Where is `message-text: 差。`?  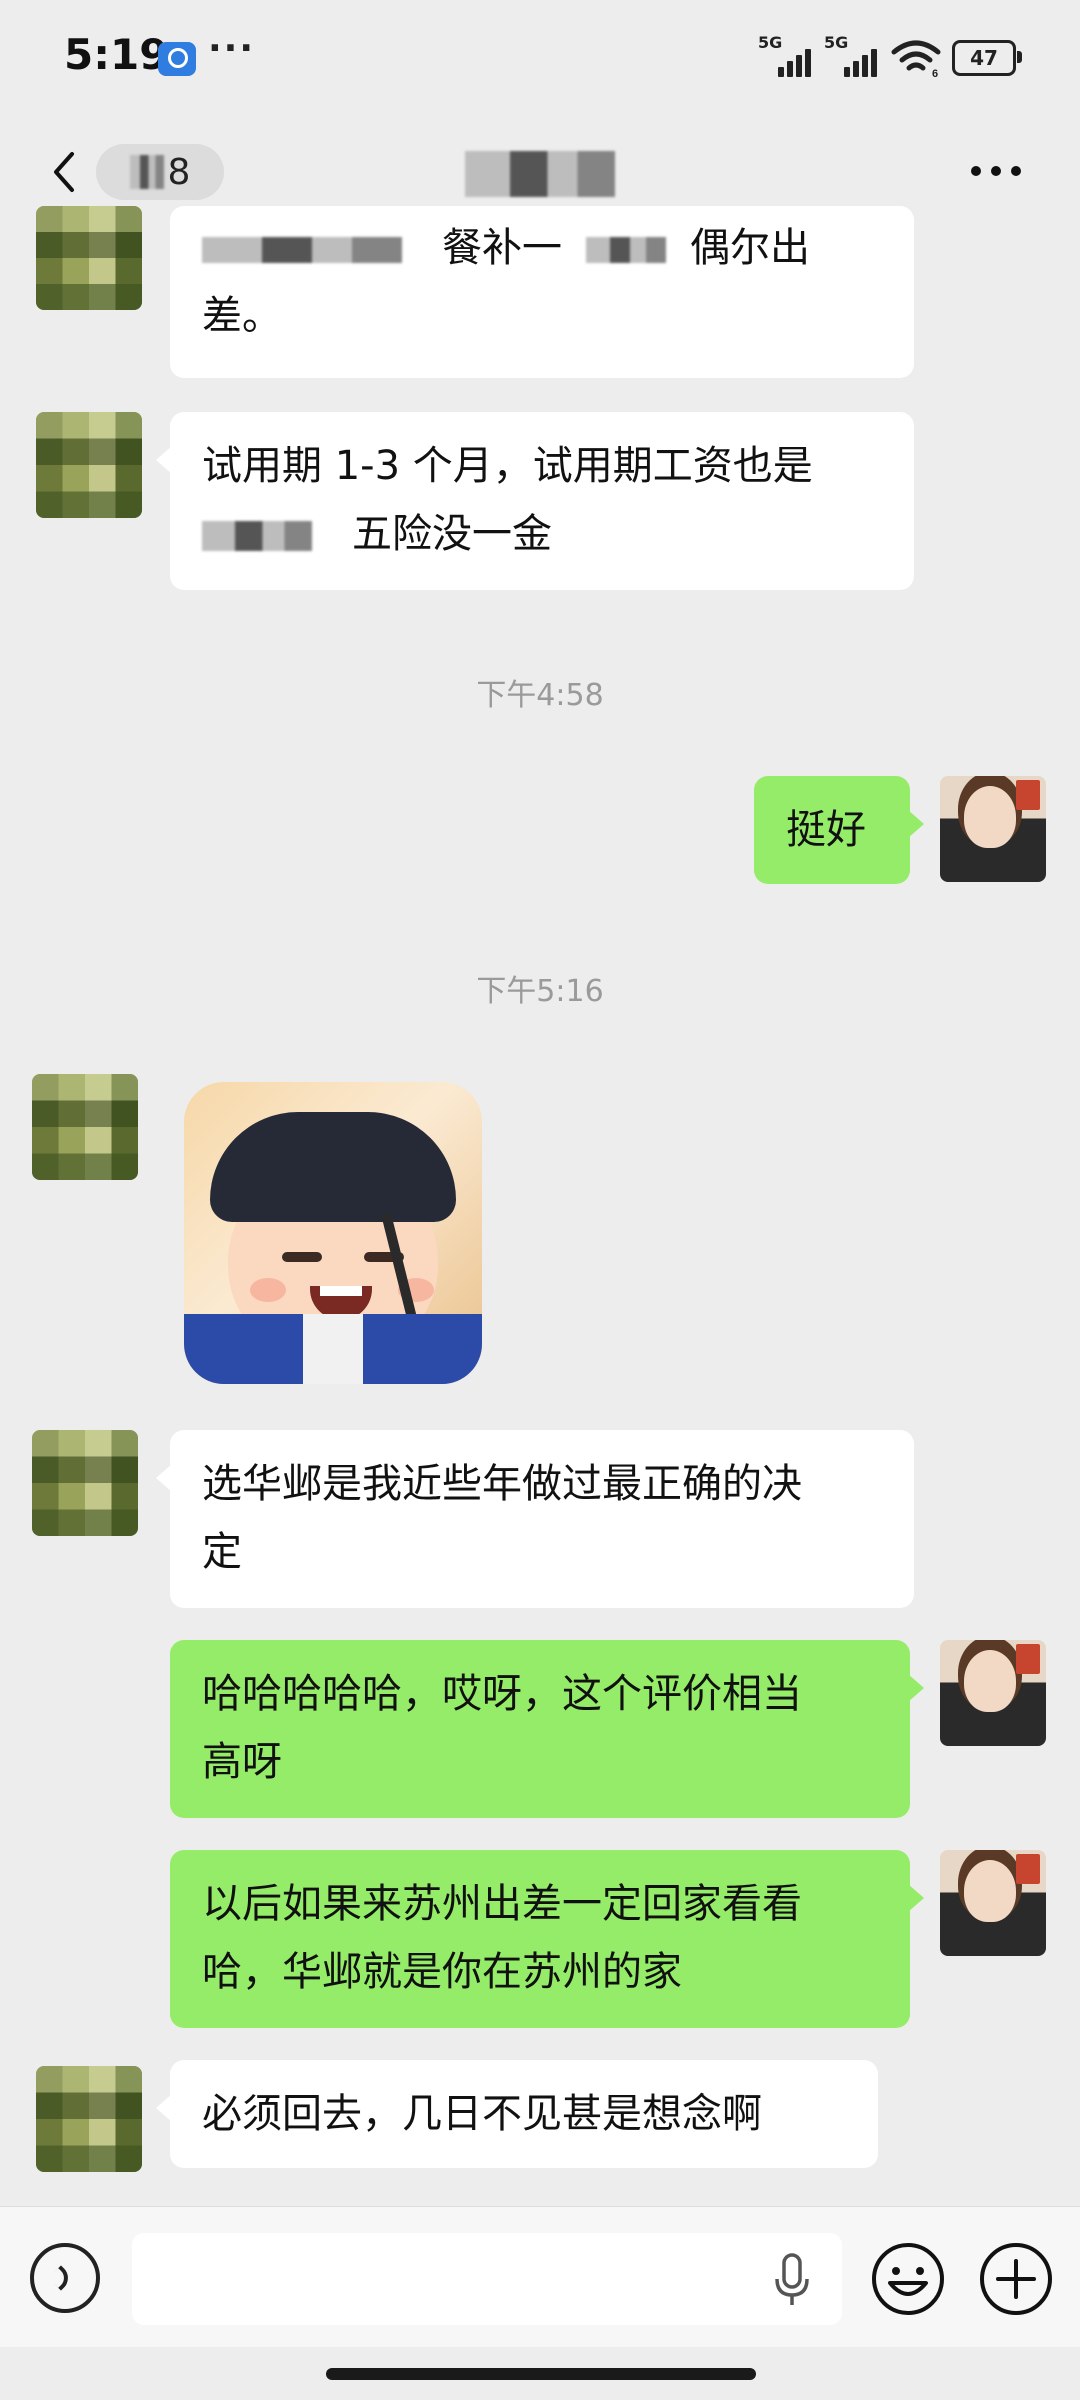
message-text: 差。 is located at coordinates (242, 316).